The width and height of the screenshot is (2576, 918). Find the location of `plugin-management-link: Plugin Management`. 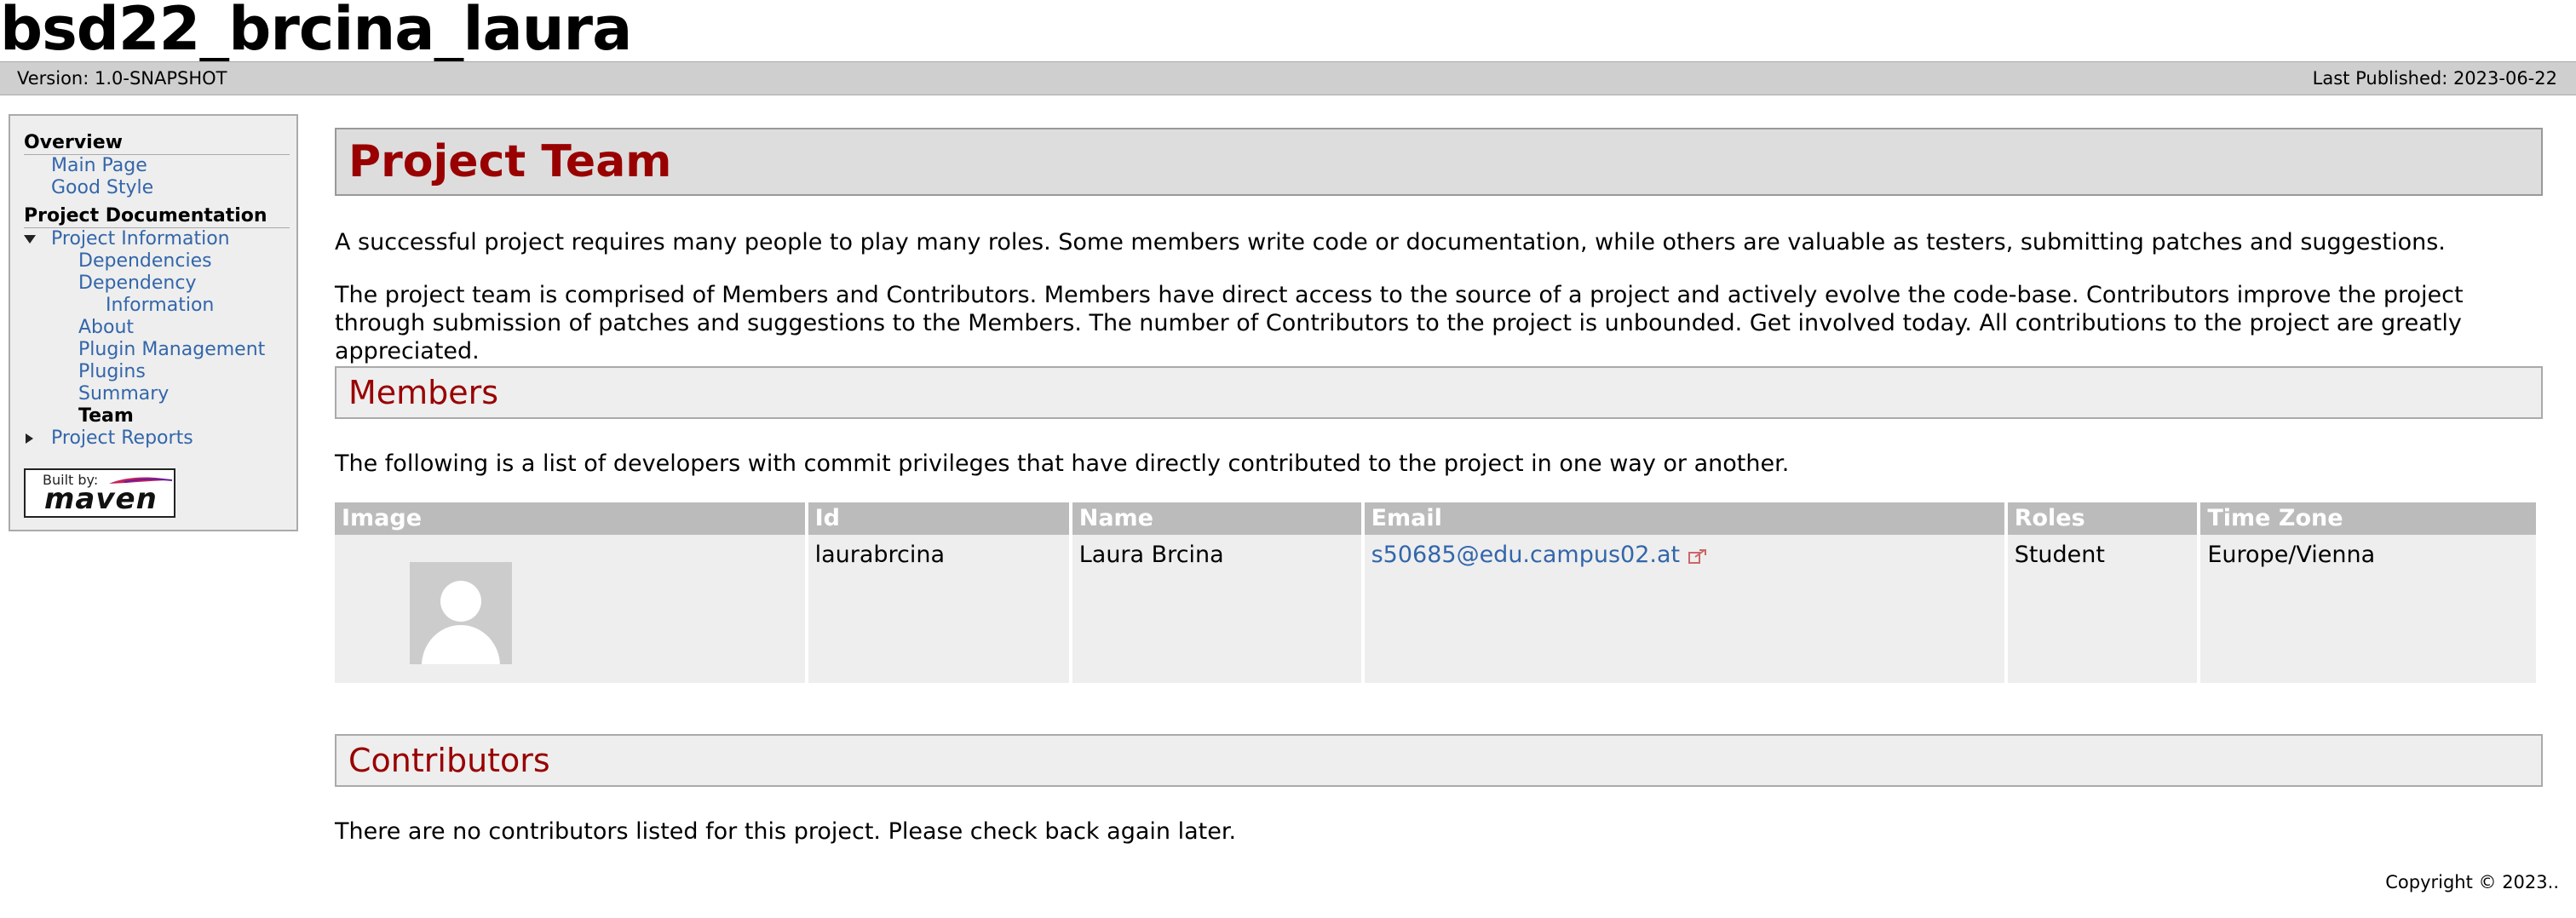

plugin-management-link: Plugin Management is located at coordinates (171, 349).